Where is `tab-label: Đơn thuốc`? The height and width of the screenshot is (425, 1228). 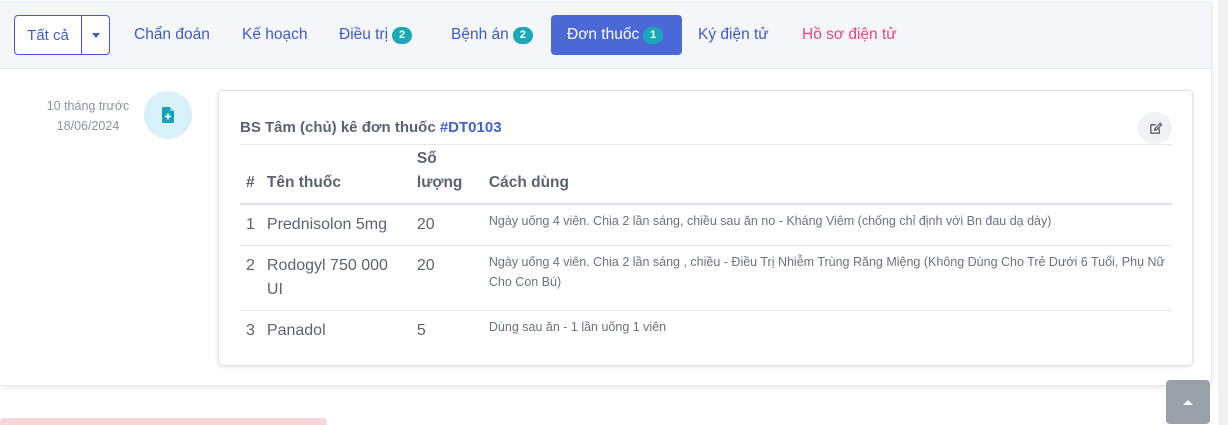 tab-label: Đơn thuốc is located at coordinates (603, 34).